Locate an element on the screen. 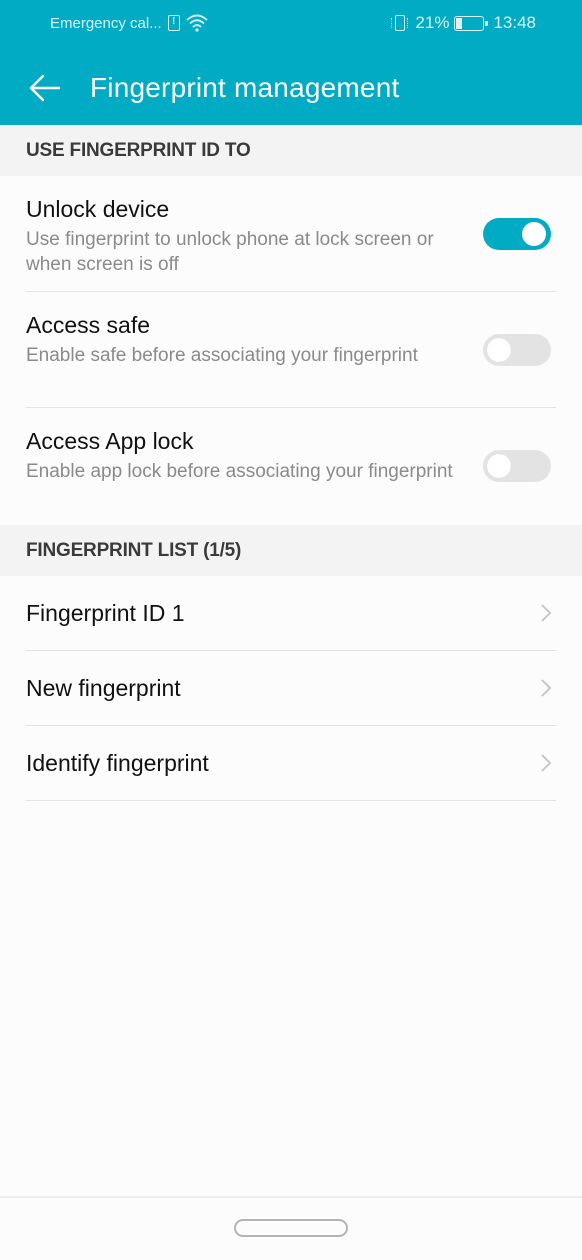 This screenshot has height=1260, width=582. list-item-label: Identify fingerprint is located at coordinates (117, 763).